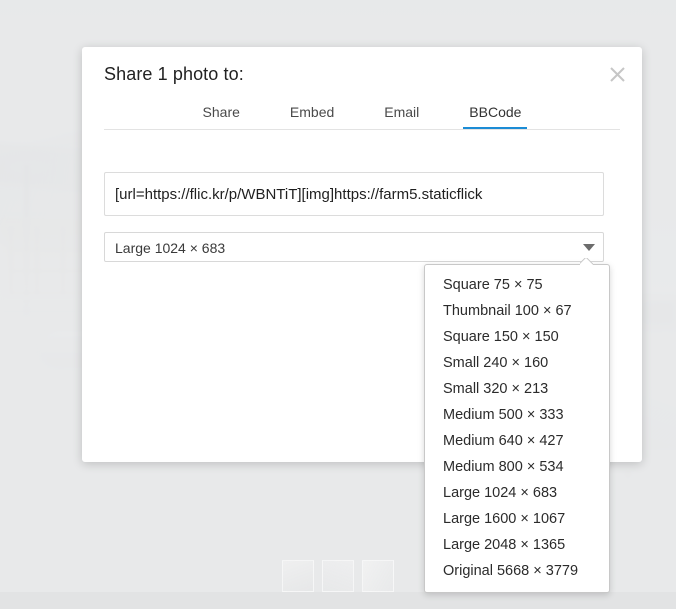 Image resolution: width=676 pixels, height=609 pixels. What do you see at coordinates (401, 115) in the screenshot?
I see `tab-email: Email` at bounding box center [401, 115].